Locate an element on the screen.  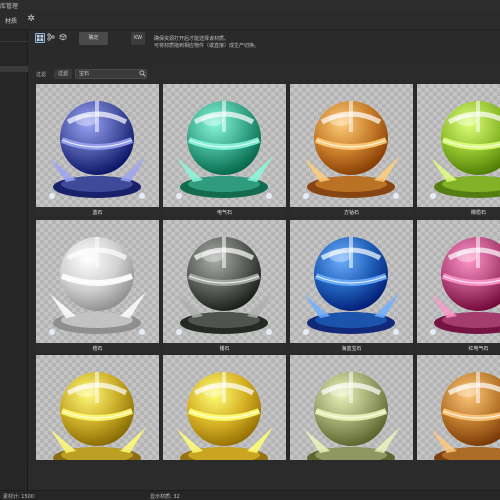
material-card: 锗石 is located at coordinates (224, 286).